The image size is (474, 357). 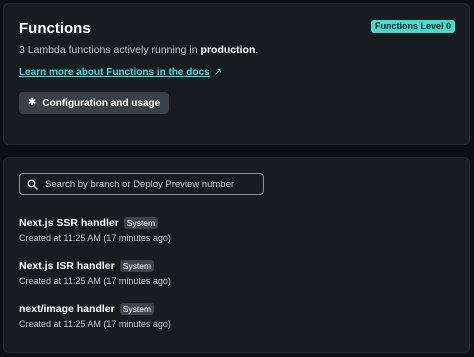 I want to click on functions-level-badge: Functions Level 0, so click(x=412, y=26).